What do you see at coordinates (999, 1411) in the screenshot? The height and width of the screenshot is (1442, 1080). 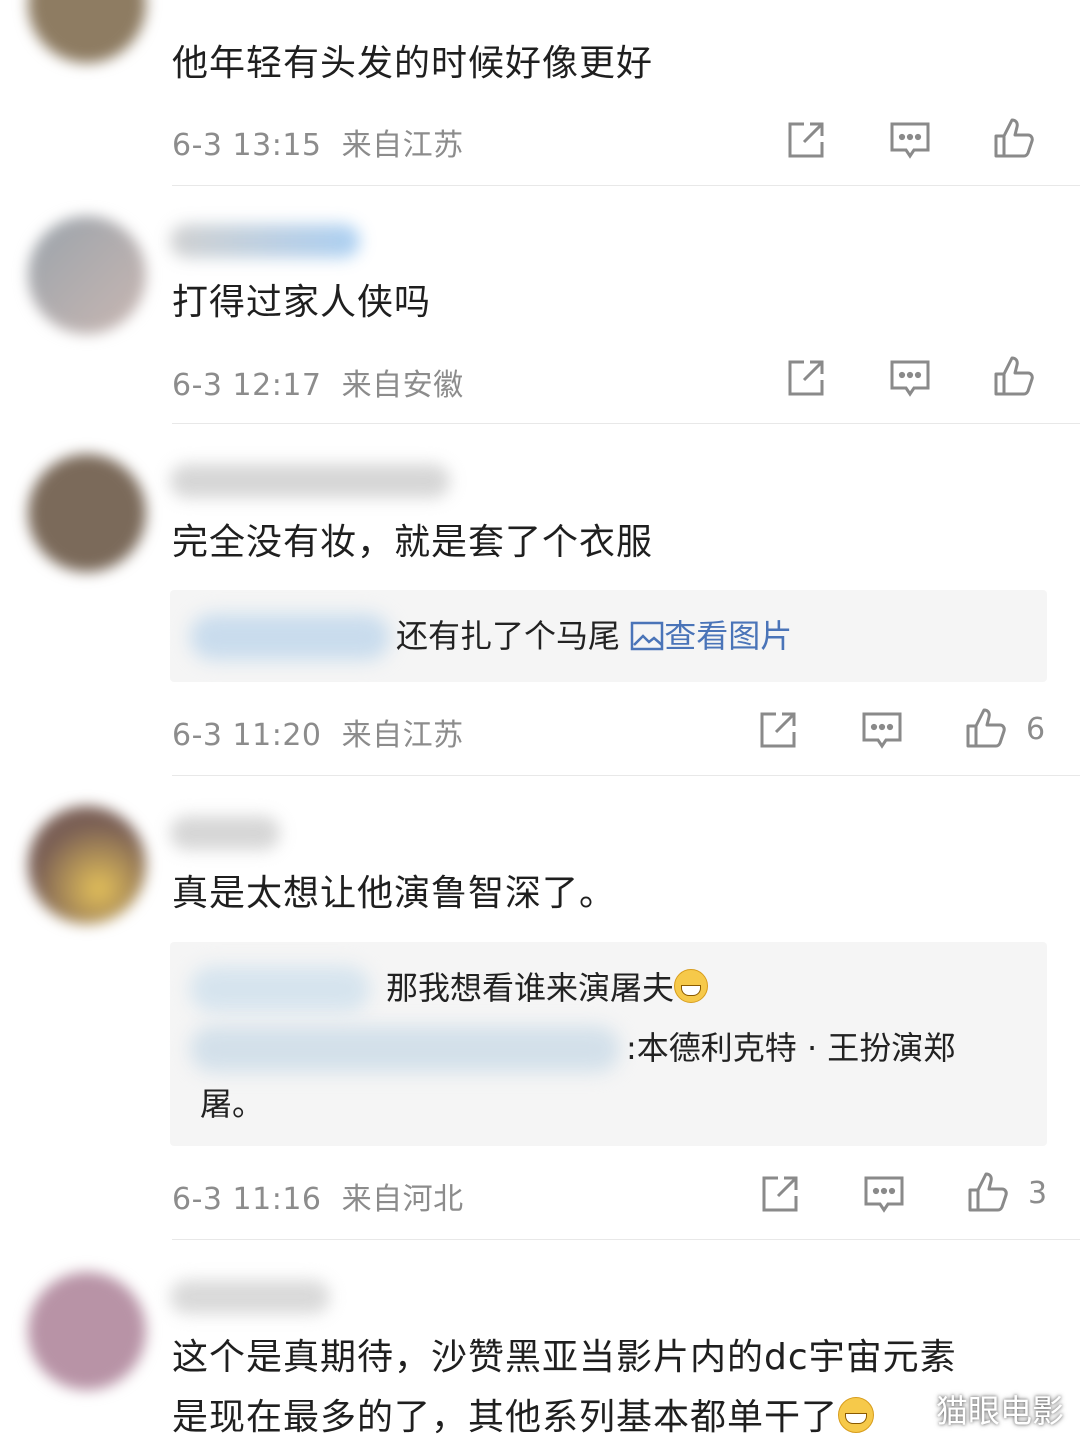 I see `watermark: 猫眼电影` at bounding box center [999, 1411].